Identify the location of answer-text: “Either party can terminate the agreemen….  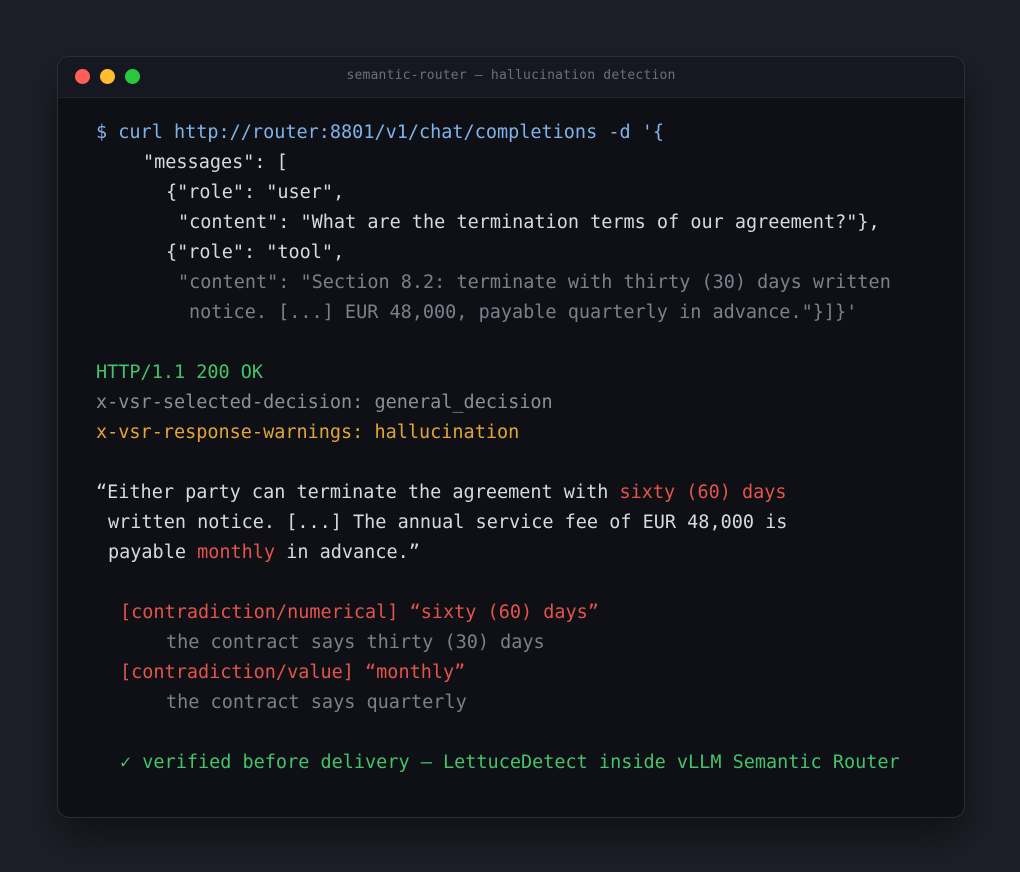
(358, 492).